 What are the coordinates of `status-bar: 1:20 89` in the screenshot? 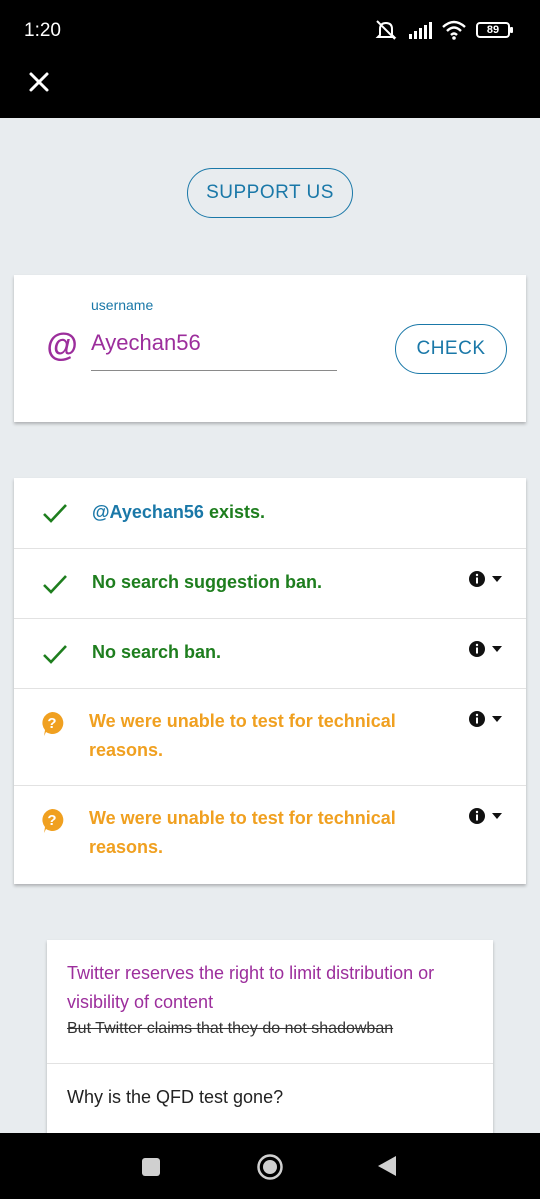 It's located at (270, 23).